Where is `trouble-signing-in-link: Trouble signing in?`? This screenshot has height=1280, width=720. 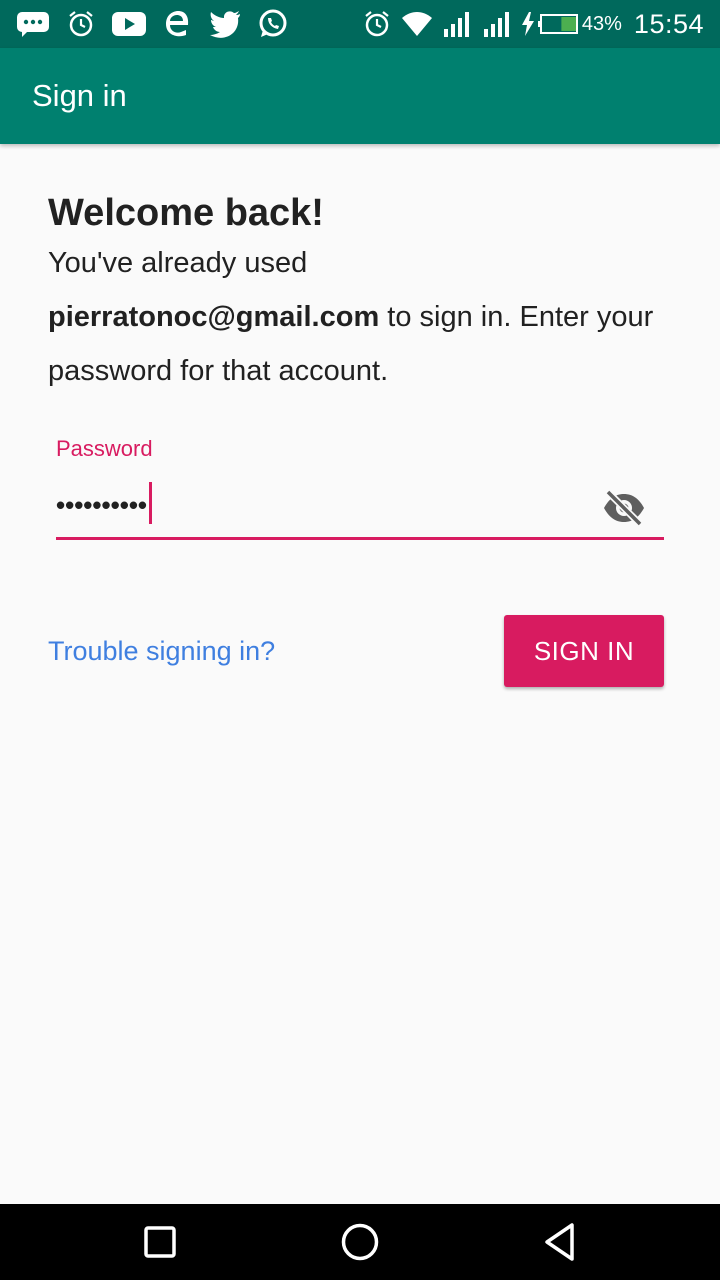 trouble-signing-in-link: Trouble signing in? is located at coordinates (161, 651).